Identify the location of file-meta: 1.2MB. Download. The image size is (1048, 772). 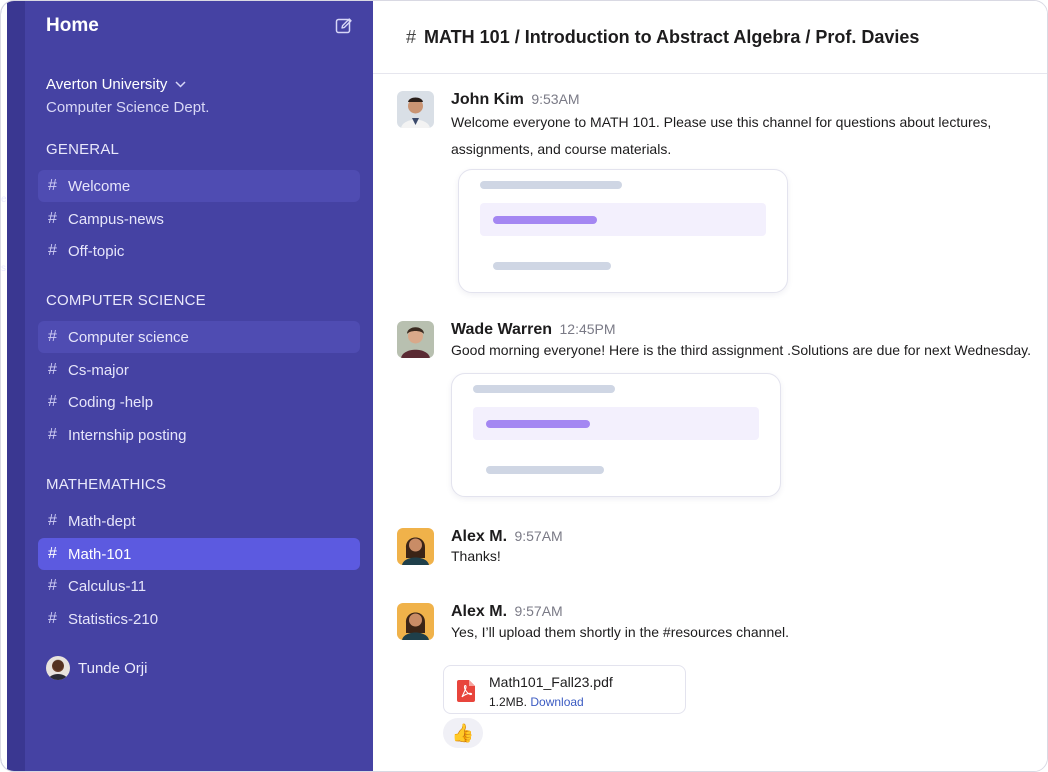
(536, 702).